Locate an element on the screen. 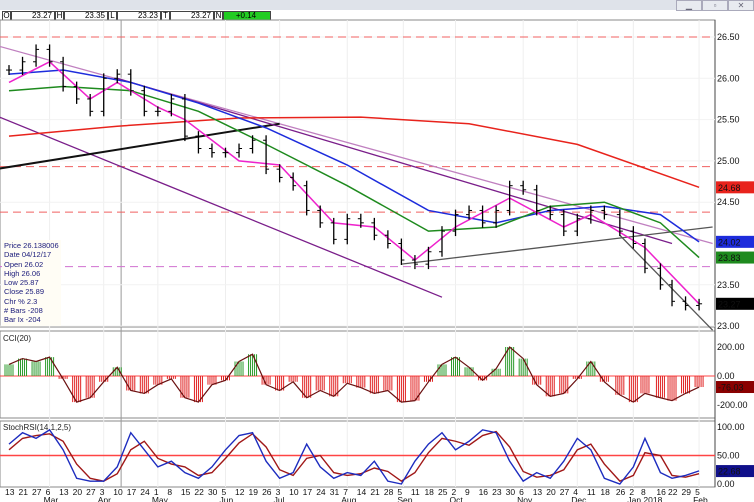  month-label: Aug is located at coordinates (348, 498).